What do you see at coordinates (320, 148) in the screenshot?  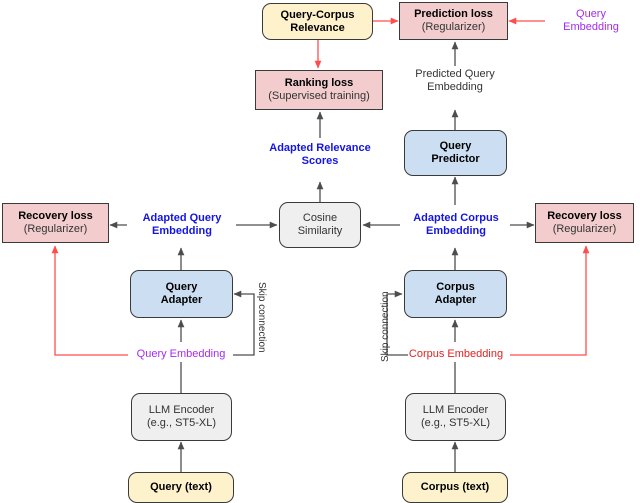 I see `label-line1: Adapted Relevance` at bounding box center [320, 148].